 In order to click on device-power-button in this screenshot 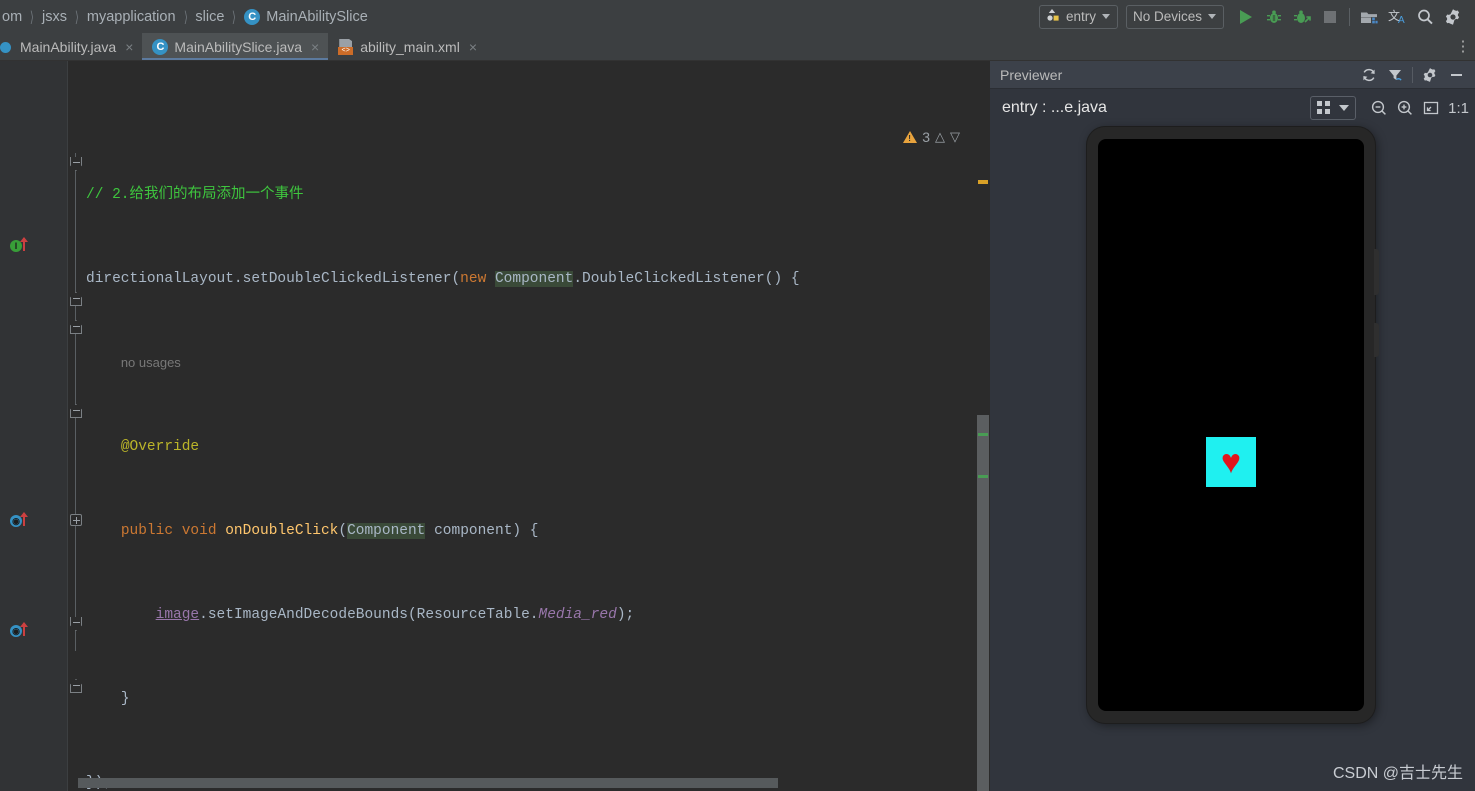, I will do `click(1376, 340)`.